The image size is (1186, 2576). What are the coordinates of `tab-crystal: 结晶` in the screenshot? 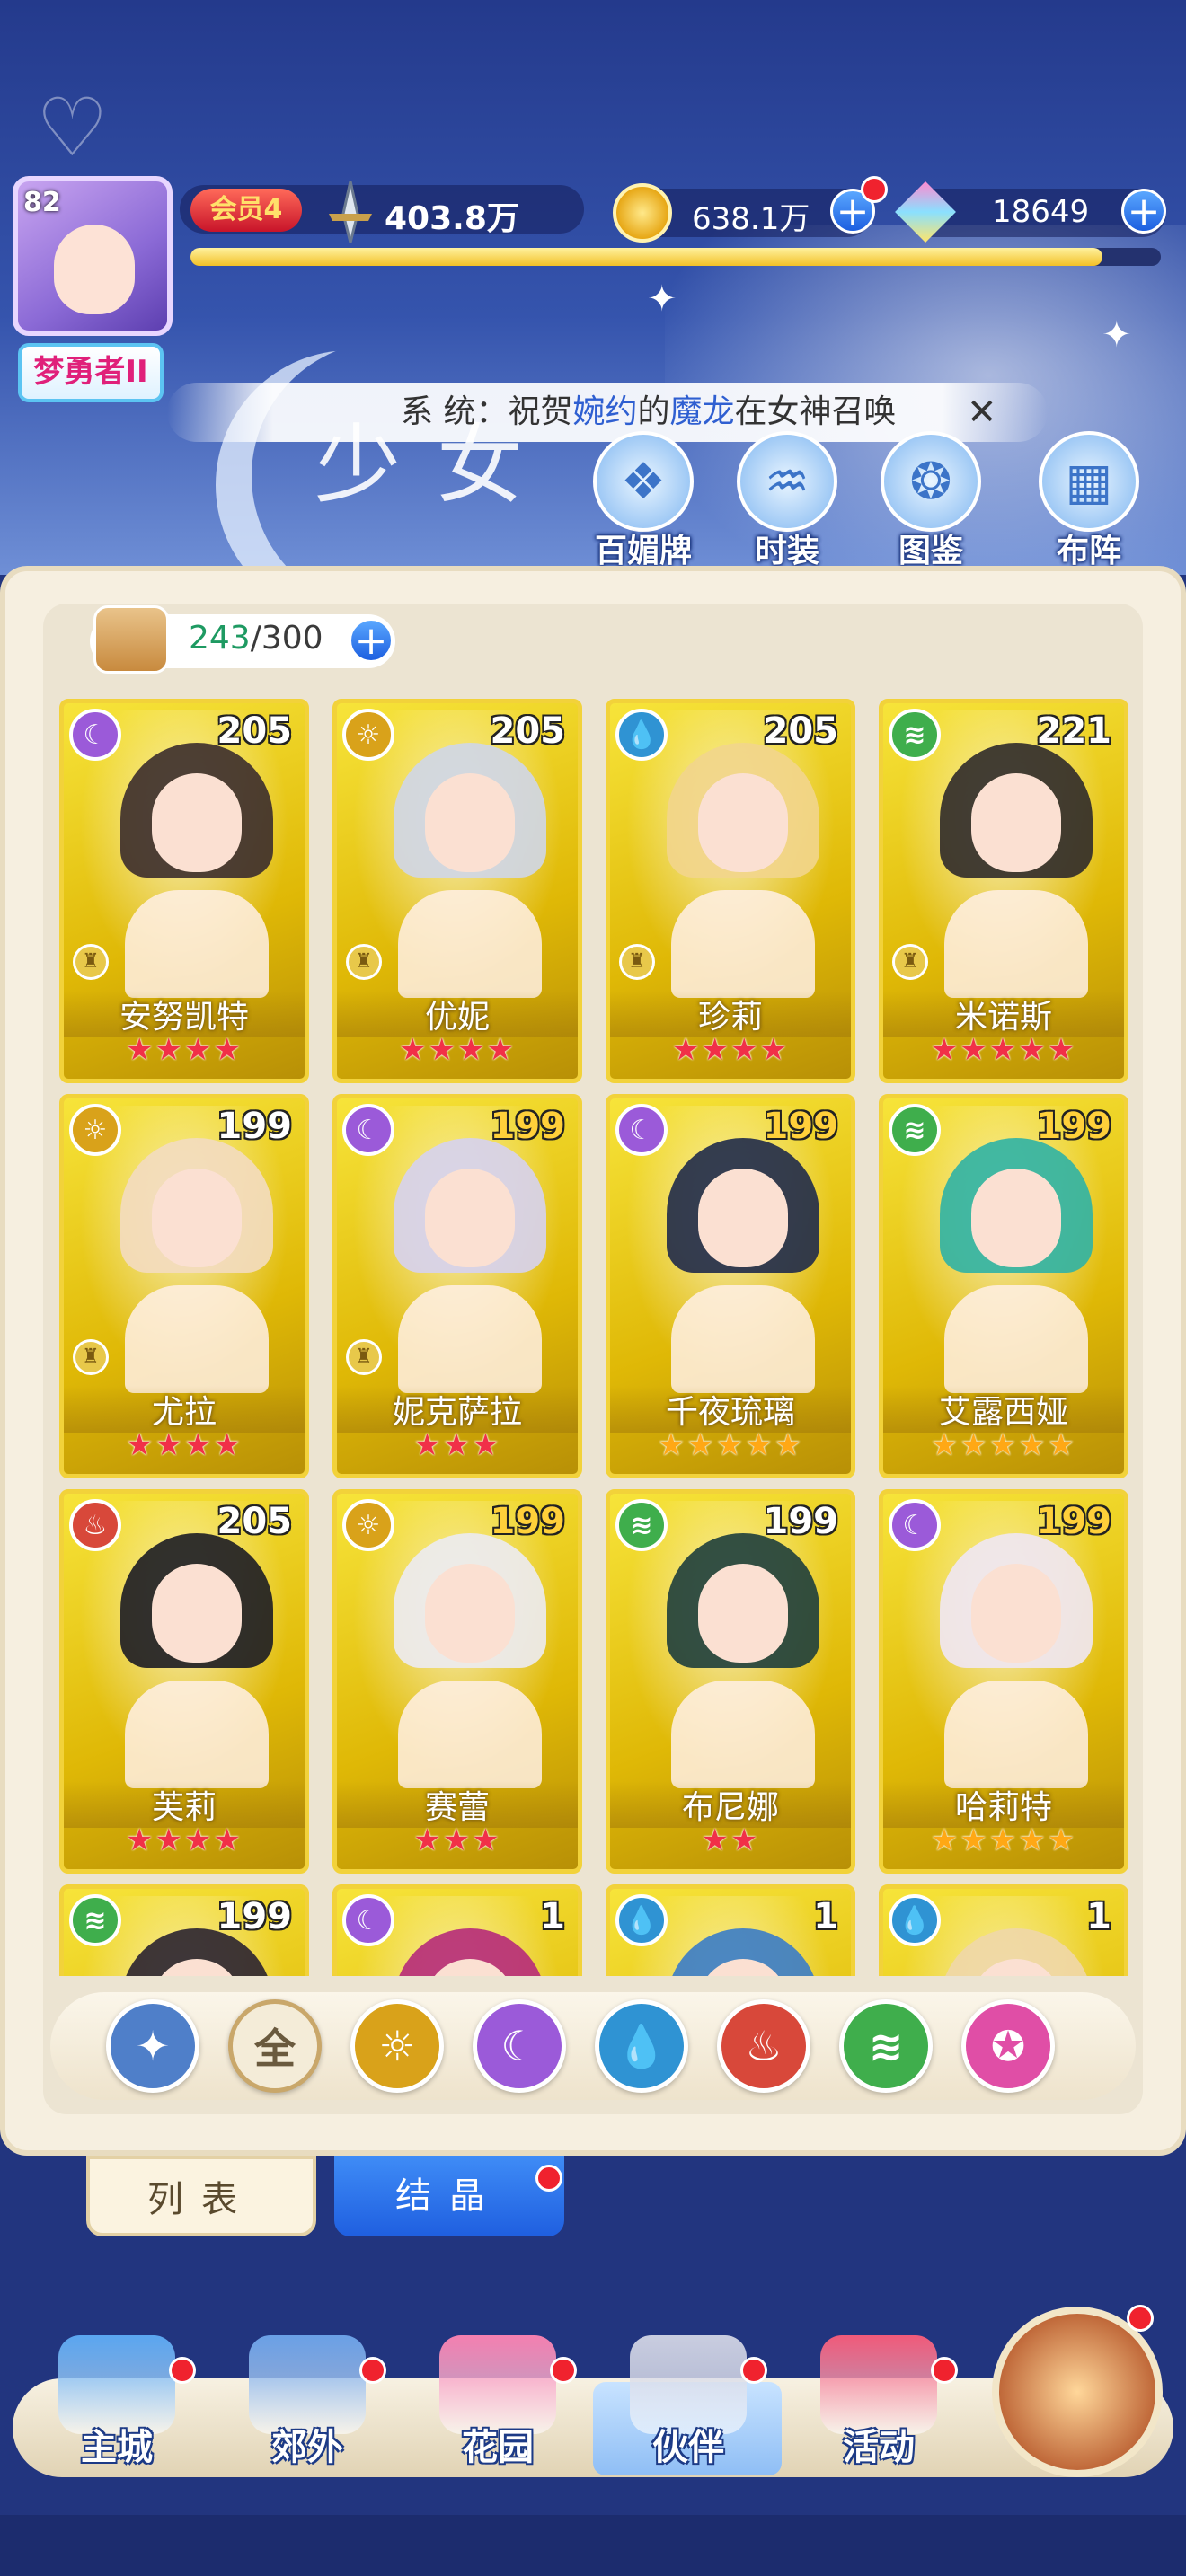 It's located at (449, 2196).